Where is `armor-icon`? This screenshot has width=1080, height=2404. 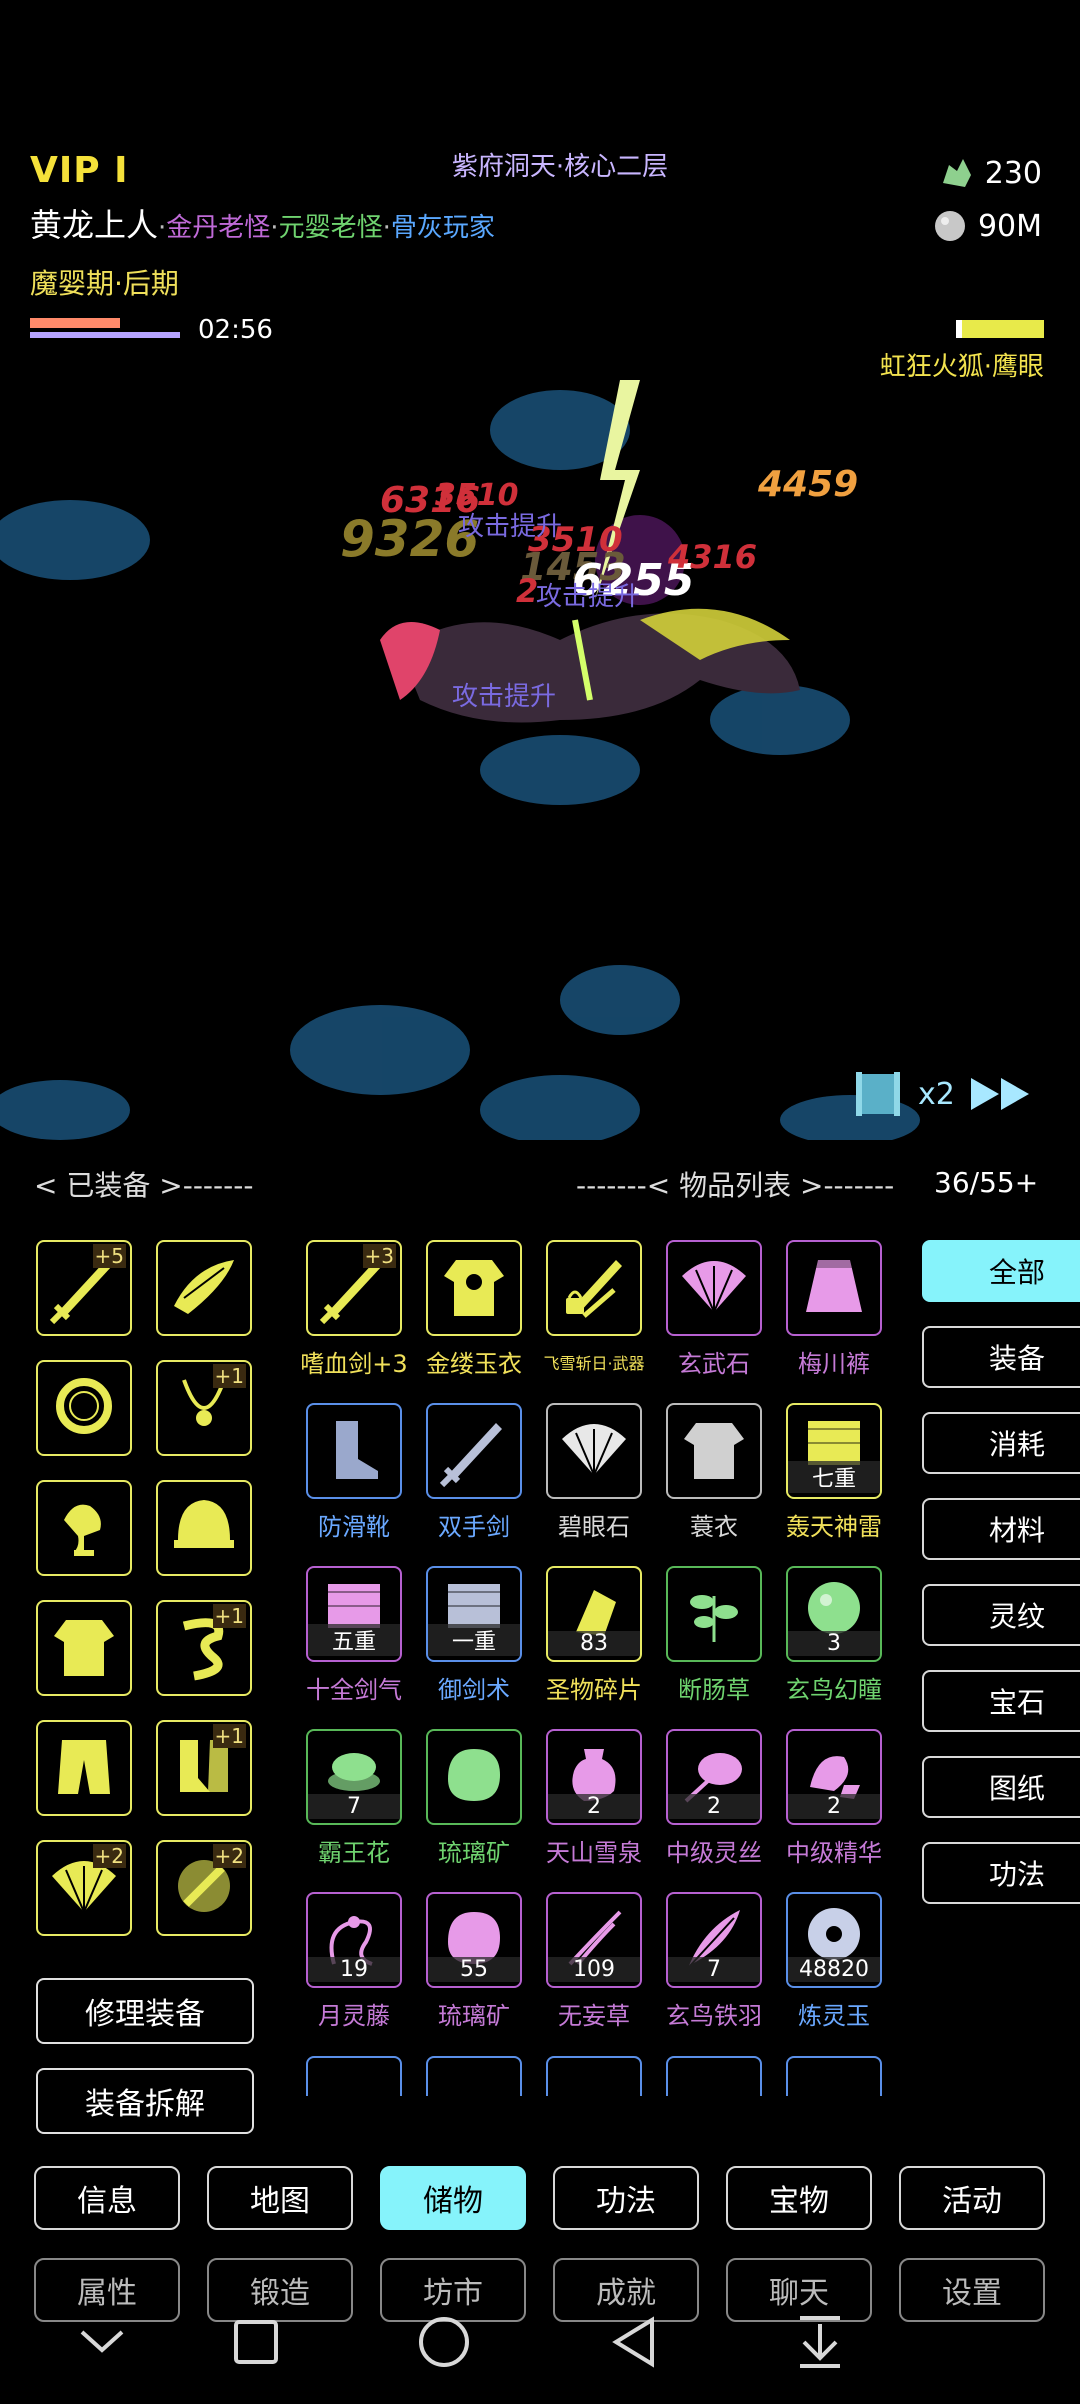
armor-icon is located at coordinates (474, 1288).